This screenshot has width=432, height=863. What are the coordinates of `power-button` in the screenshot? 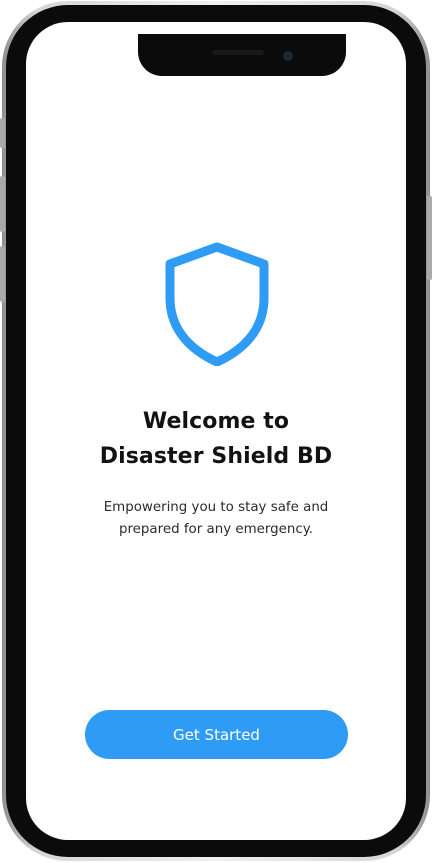 It's located at (429, 238).